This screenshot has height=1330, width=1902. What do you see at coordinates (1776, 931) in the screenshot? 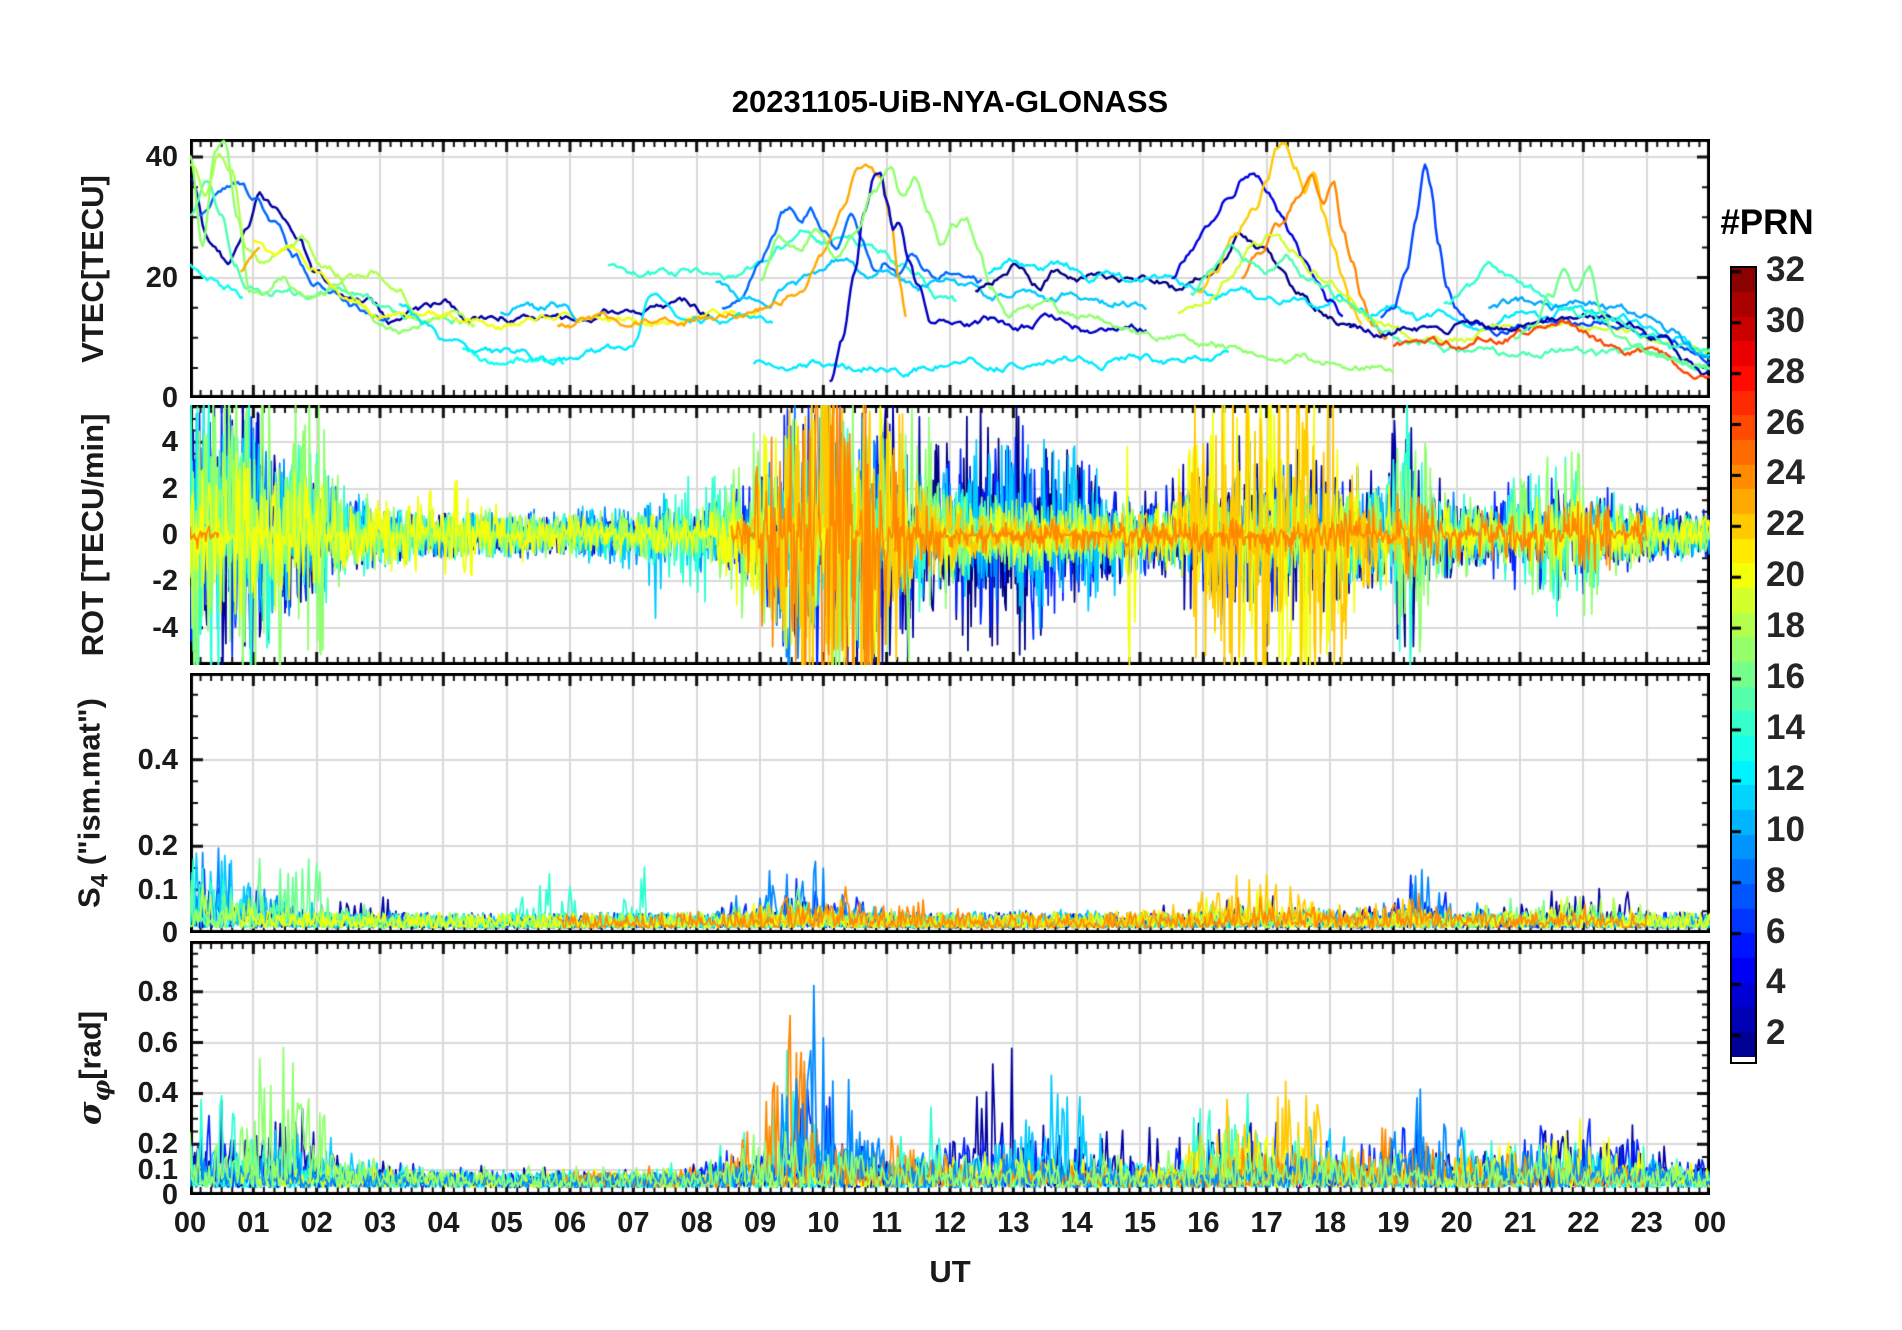
I see `colorbar-tick-label: 6` at bounding box center [1776, 931].